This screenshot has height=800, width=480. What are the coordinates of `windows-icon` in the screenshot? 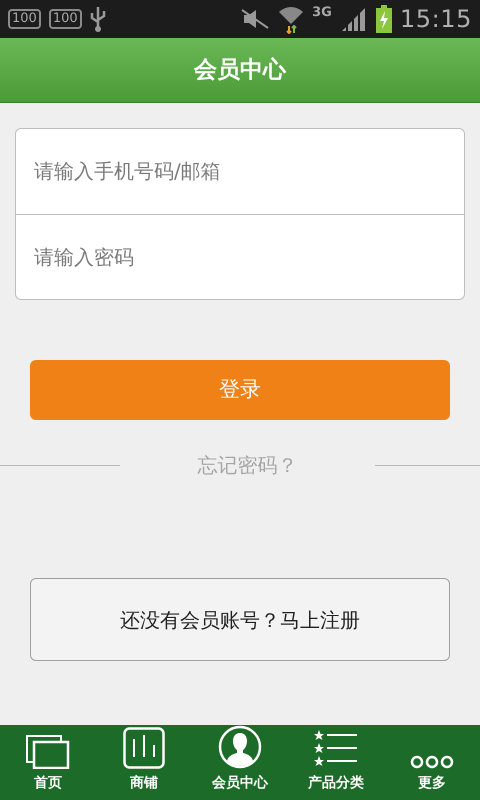 It's located at (48, 752).